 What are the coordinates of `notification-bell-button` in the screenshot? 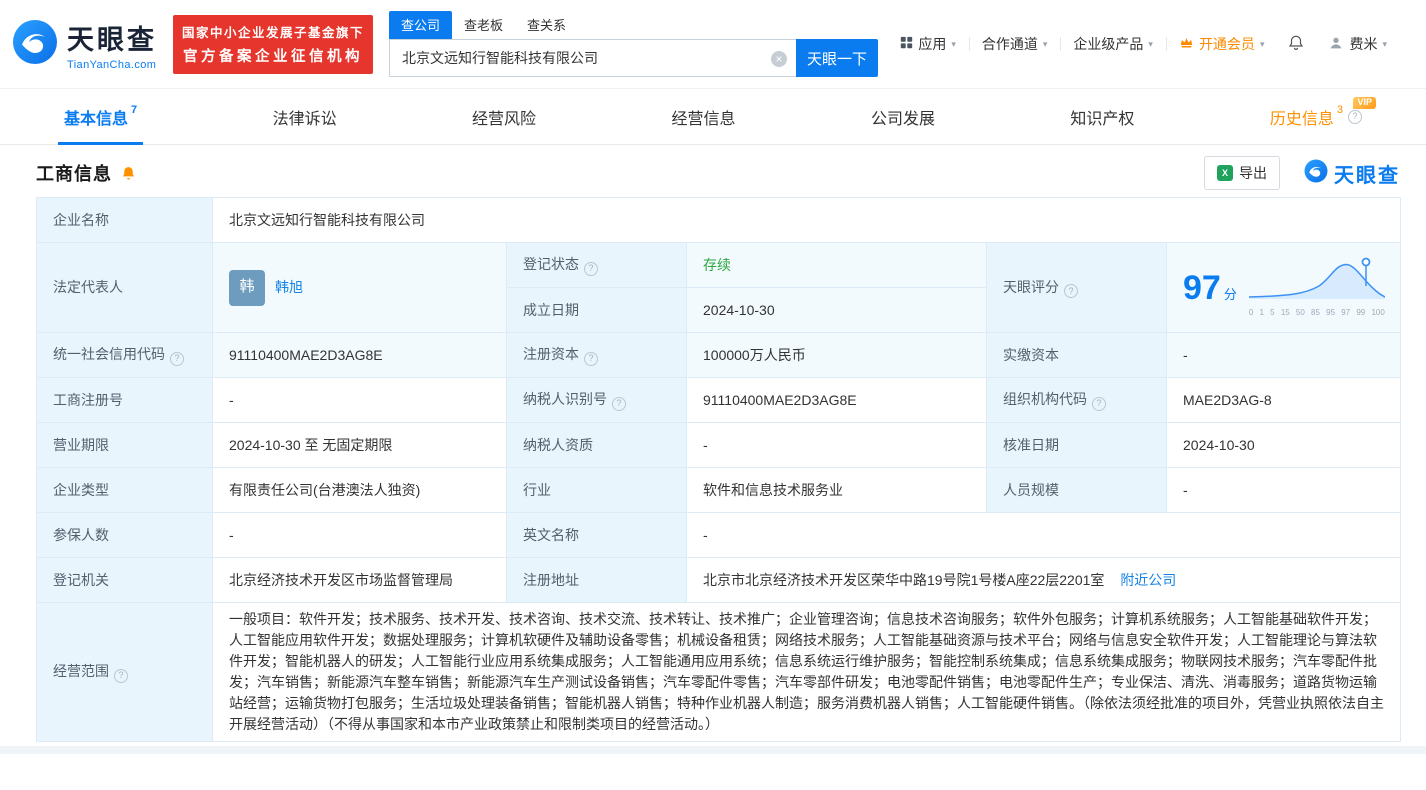 It's located at (1296, 44).